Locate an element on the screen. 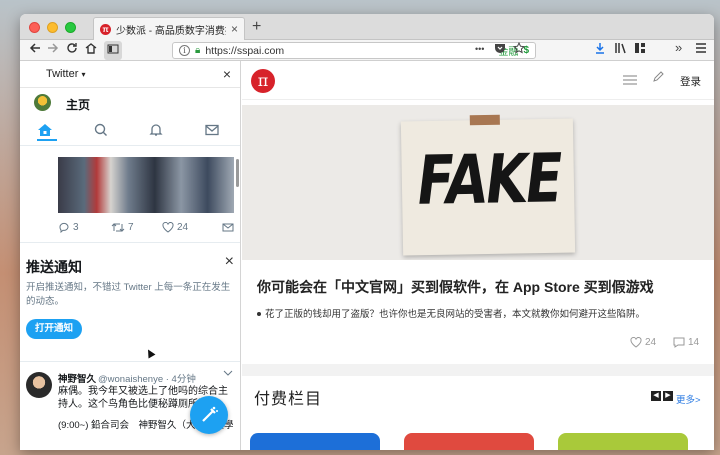 The width and height of the screenshot is (720, 455). pocket-icon is located at coordinates (500, 49).